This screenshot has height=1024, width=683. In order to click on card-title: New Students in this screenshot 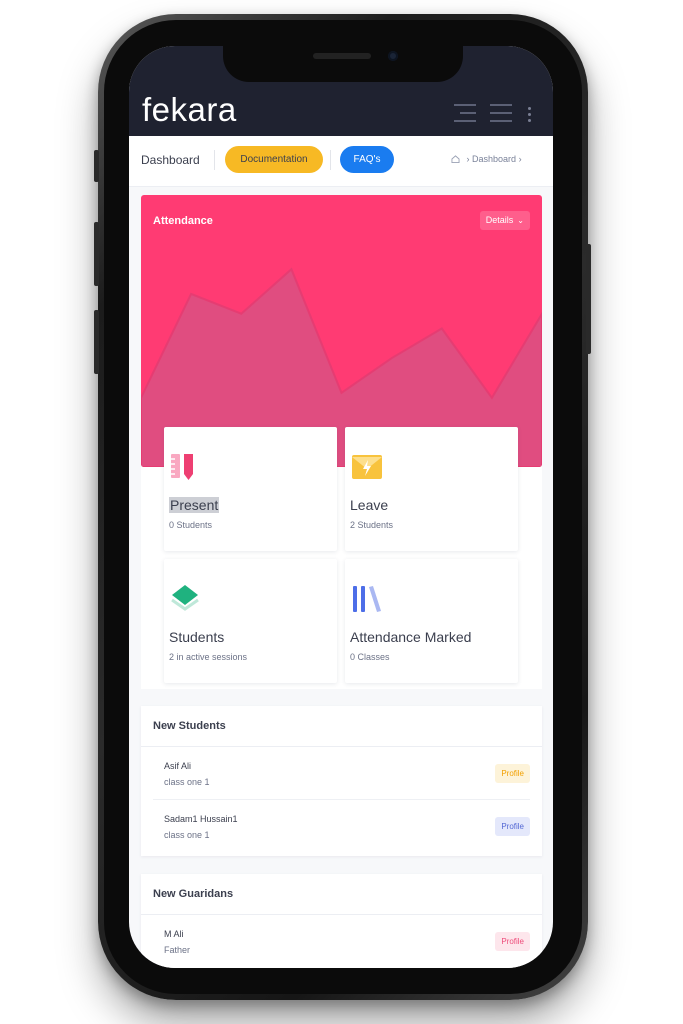, I will do `click(341, 726)`.